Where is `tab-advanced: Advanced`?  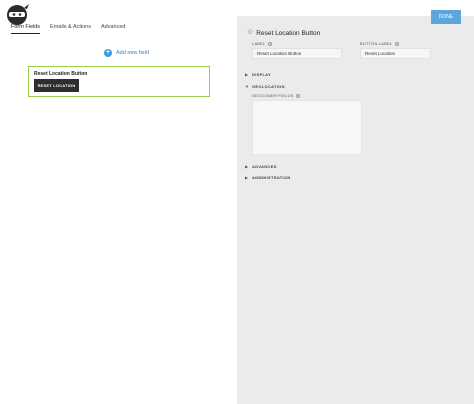
tab-advanced: Advanced is located at coordinates (113, 29).